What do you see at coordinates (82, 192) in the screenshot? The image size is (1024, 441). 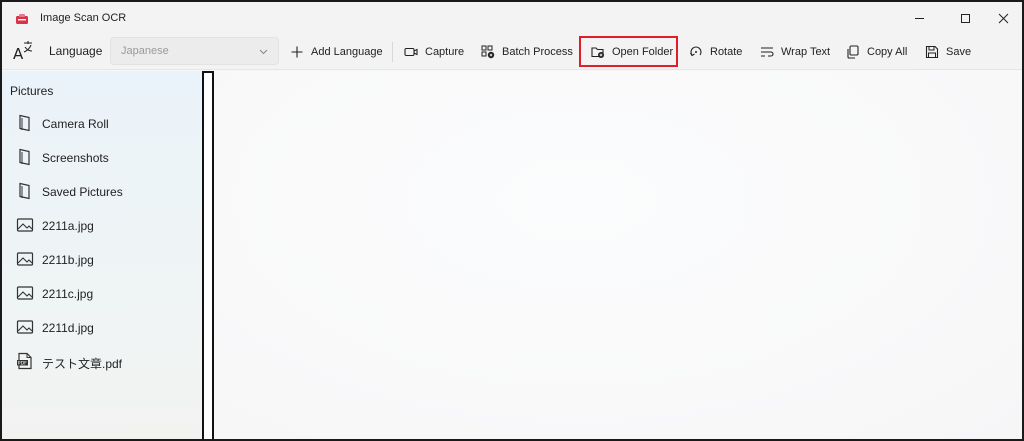 I see `sidebar-item-label: Saved Pictures` at bounding box center [82, 192].